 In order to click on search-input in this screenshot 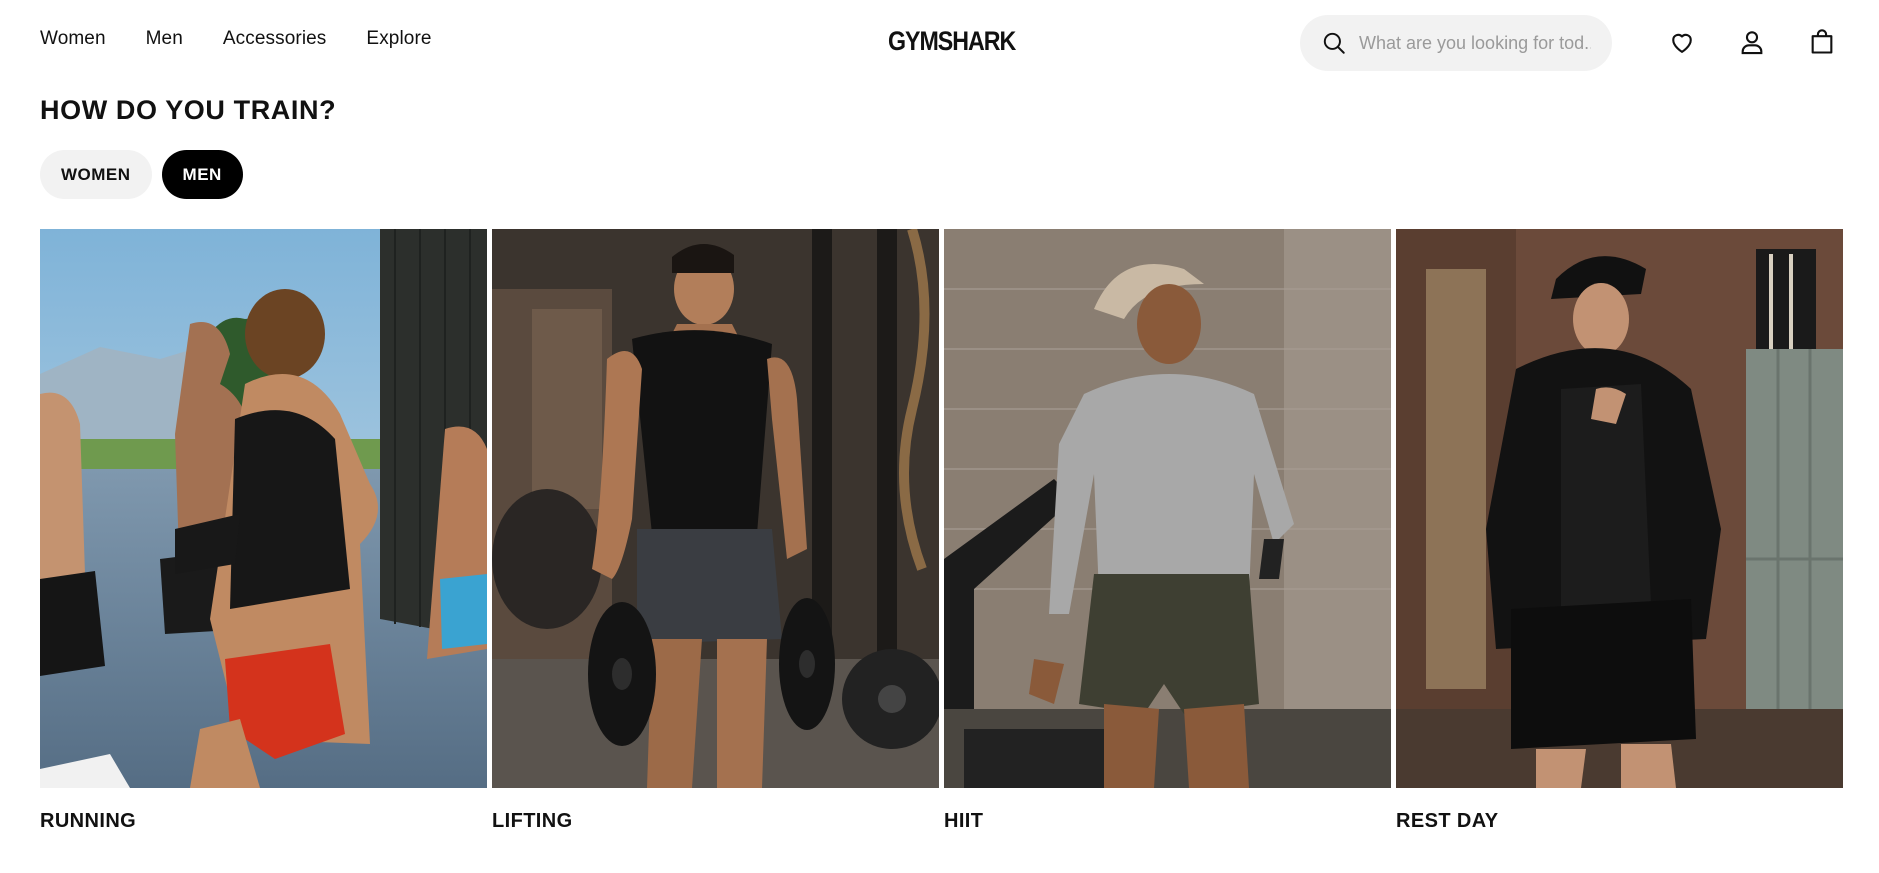, I will do `click(1475, 43)`.